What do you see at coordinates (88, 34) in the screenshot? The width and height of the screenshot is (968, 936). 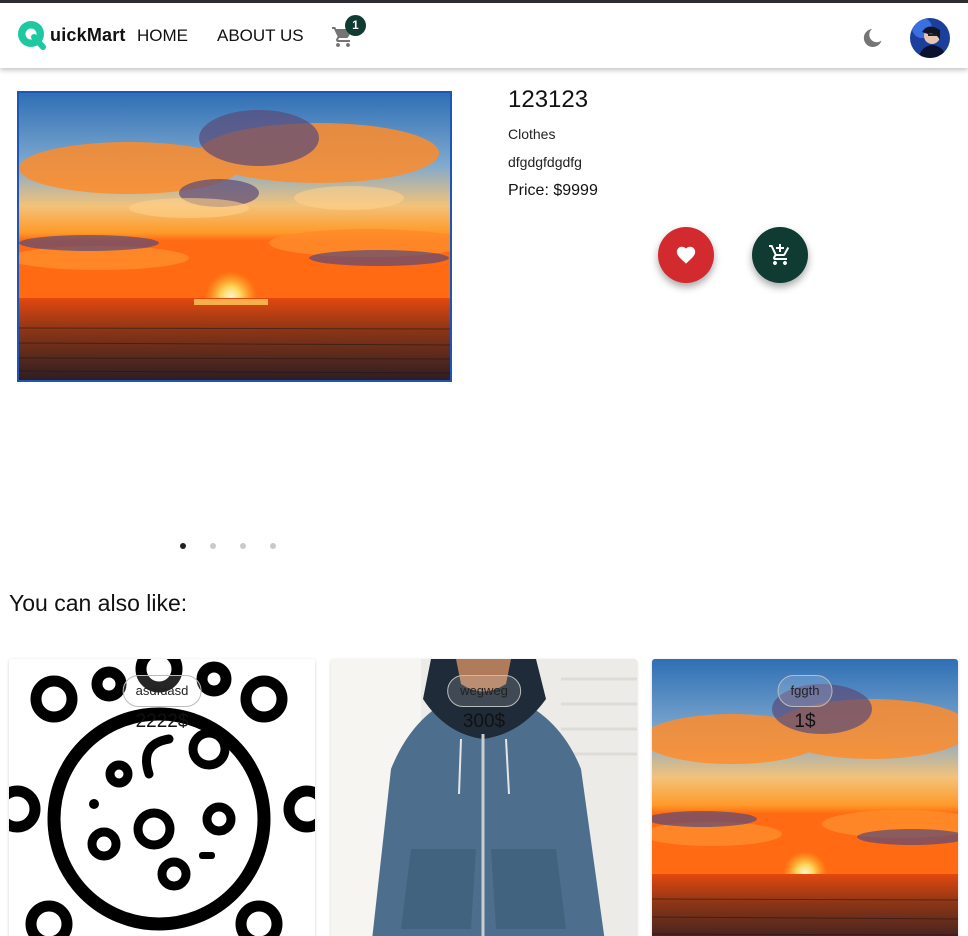 I see `logo-text: uickMart` at bounding box center [88, 34].